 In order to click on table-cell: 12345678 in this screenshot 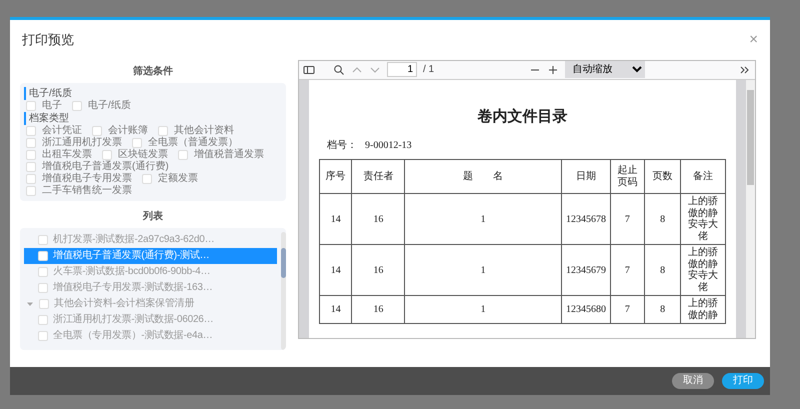, I will do `click(586, 219)`.